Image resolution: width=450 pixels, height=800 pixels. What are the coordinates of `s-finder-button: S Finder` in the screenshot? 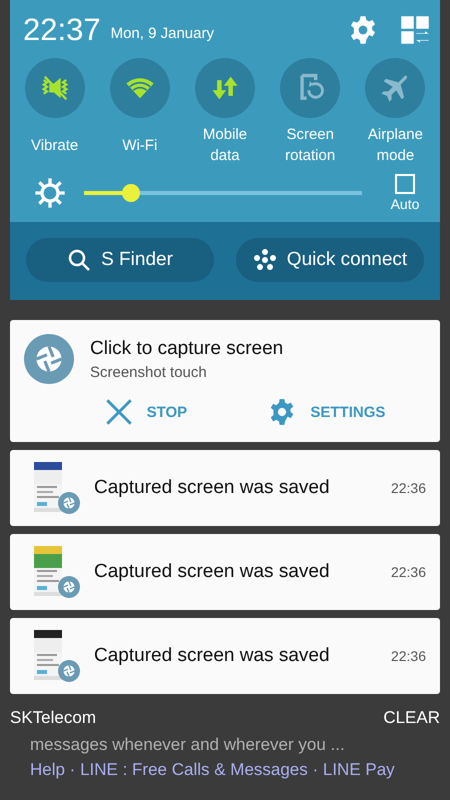 It's located at (120, 260).